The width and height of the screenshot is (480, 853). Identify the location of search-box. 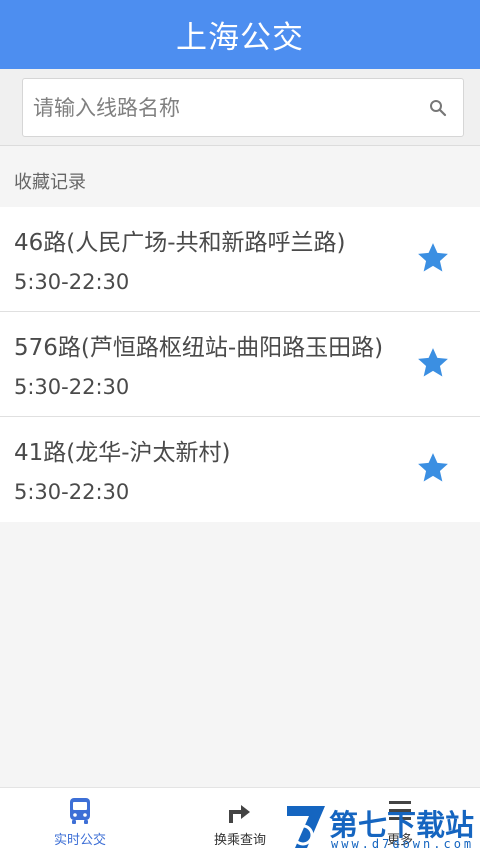
(243, 107).